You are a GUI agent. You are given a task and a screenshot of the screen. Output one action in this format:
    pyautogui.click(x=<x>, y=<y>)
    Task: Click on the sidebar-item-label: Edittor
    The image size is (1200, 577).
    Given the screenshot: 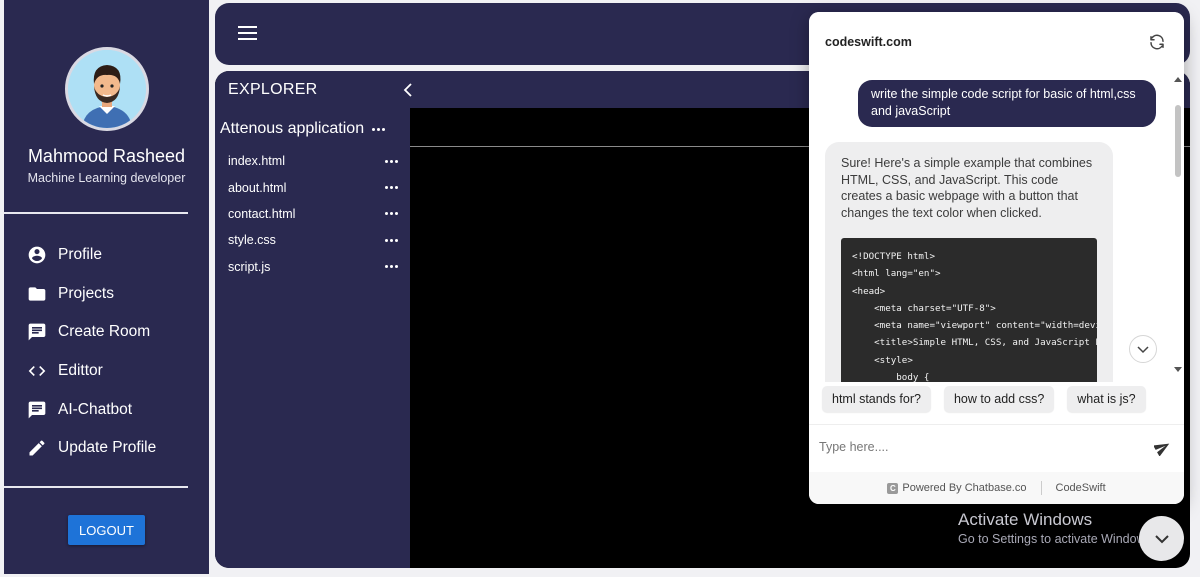 What is the action you would take?
    pyautogui.click(x=80, y=371)
    